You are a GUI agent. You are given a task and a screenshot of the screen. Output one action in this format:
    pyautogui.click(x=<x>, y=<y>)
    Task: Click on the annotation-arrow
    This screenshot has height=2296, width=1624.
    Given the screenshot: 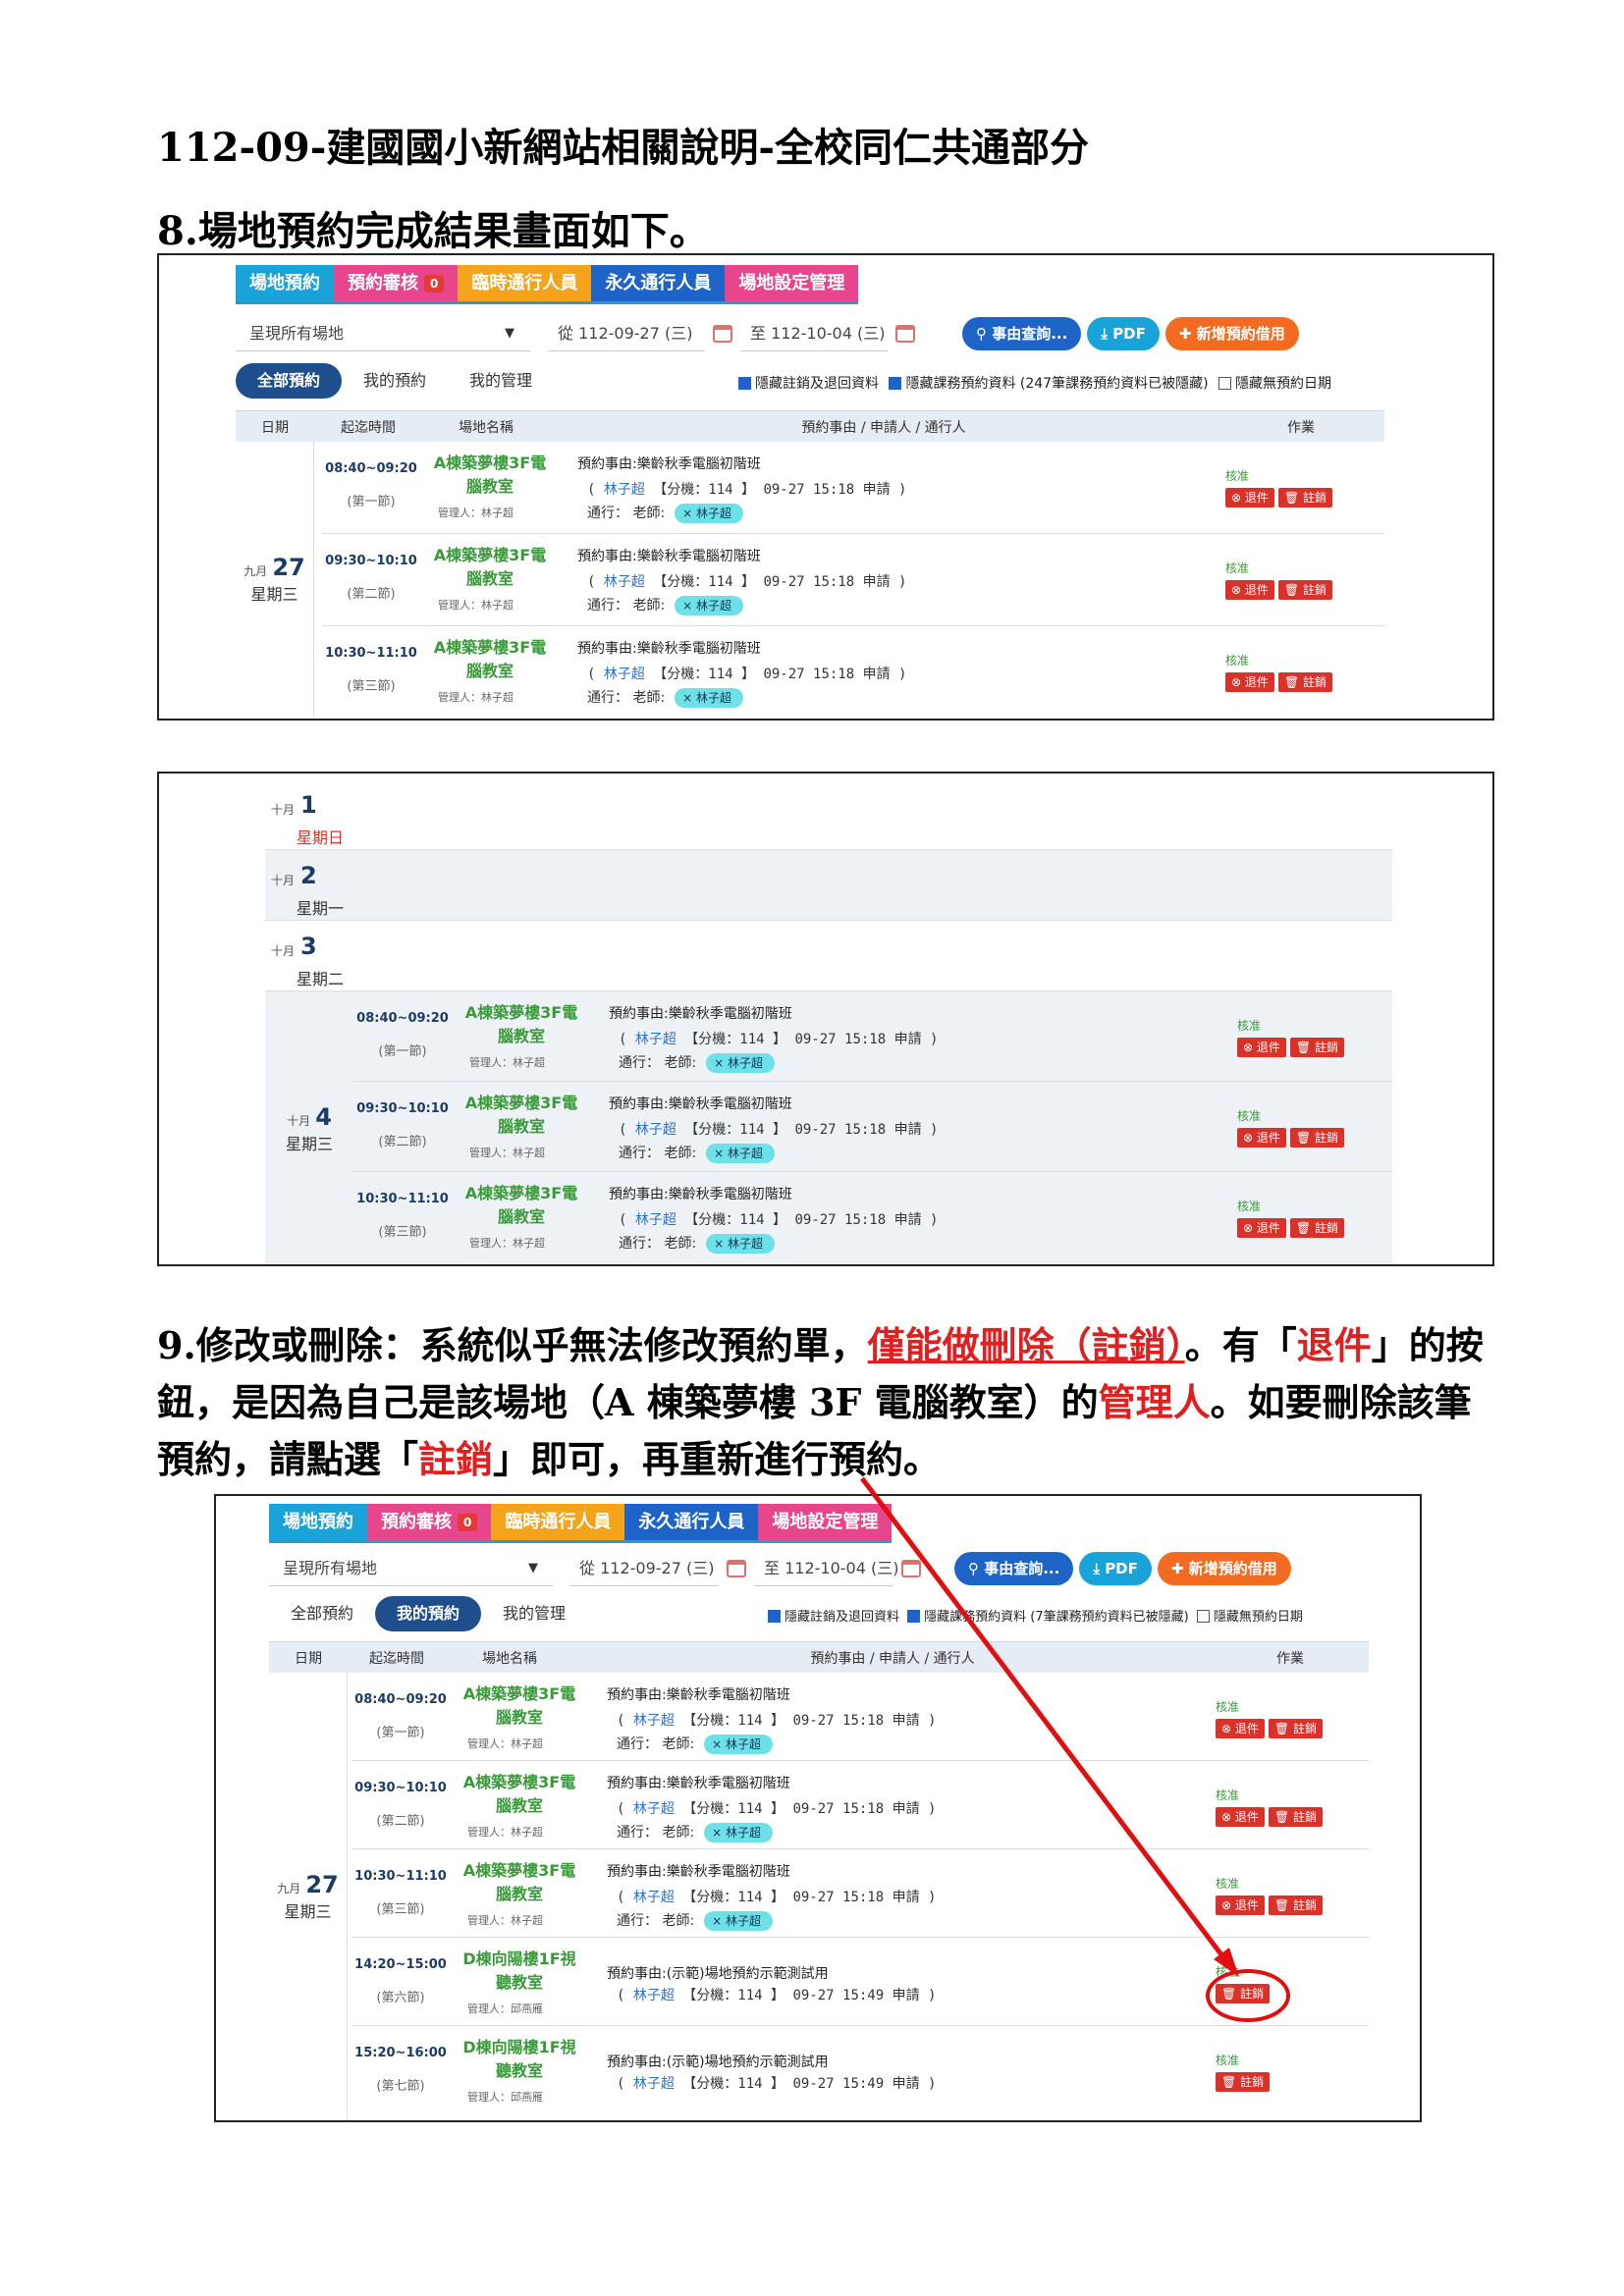 What is the action you would take?
    pyautogui.click(x=1049, y=1726)
    